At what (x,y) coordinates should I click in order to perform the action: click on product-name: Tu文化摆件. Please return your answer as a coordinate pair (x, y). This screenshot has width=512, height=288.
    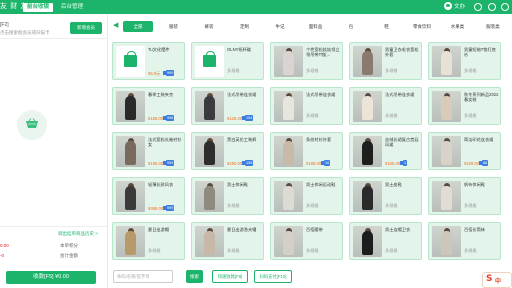
    Looking at the image, I should click on (159, 49).